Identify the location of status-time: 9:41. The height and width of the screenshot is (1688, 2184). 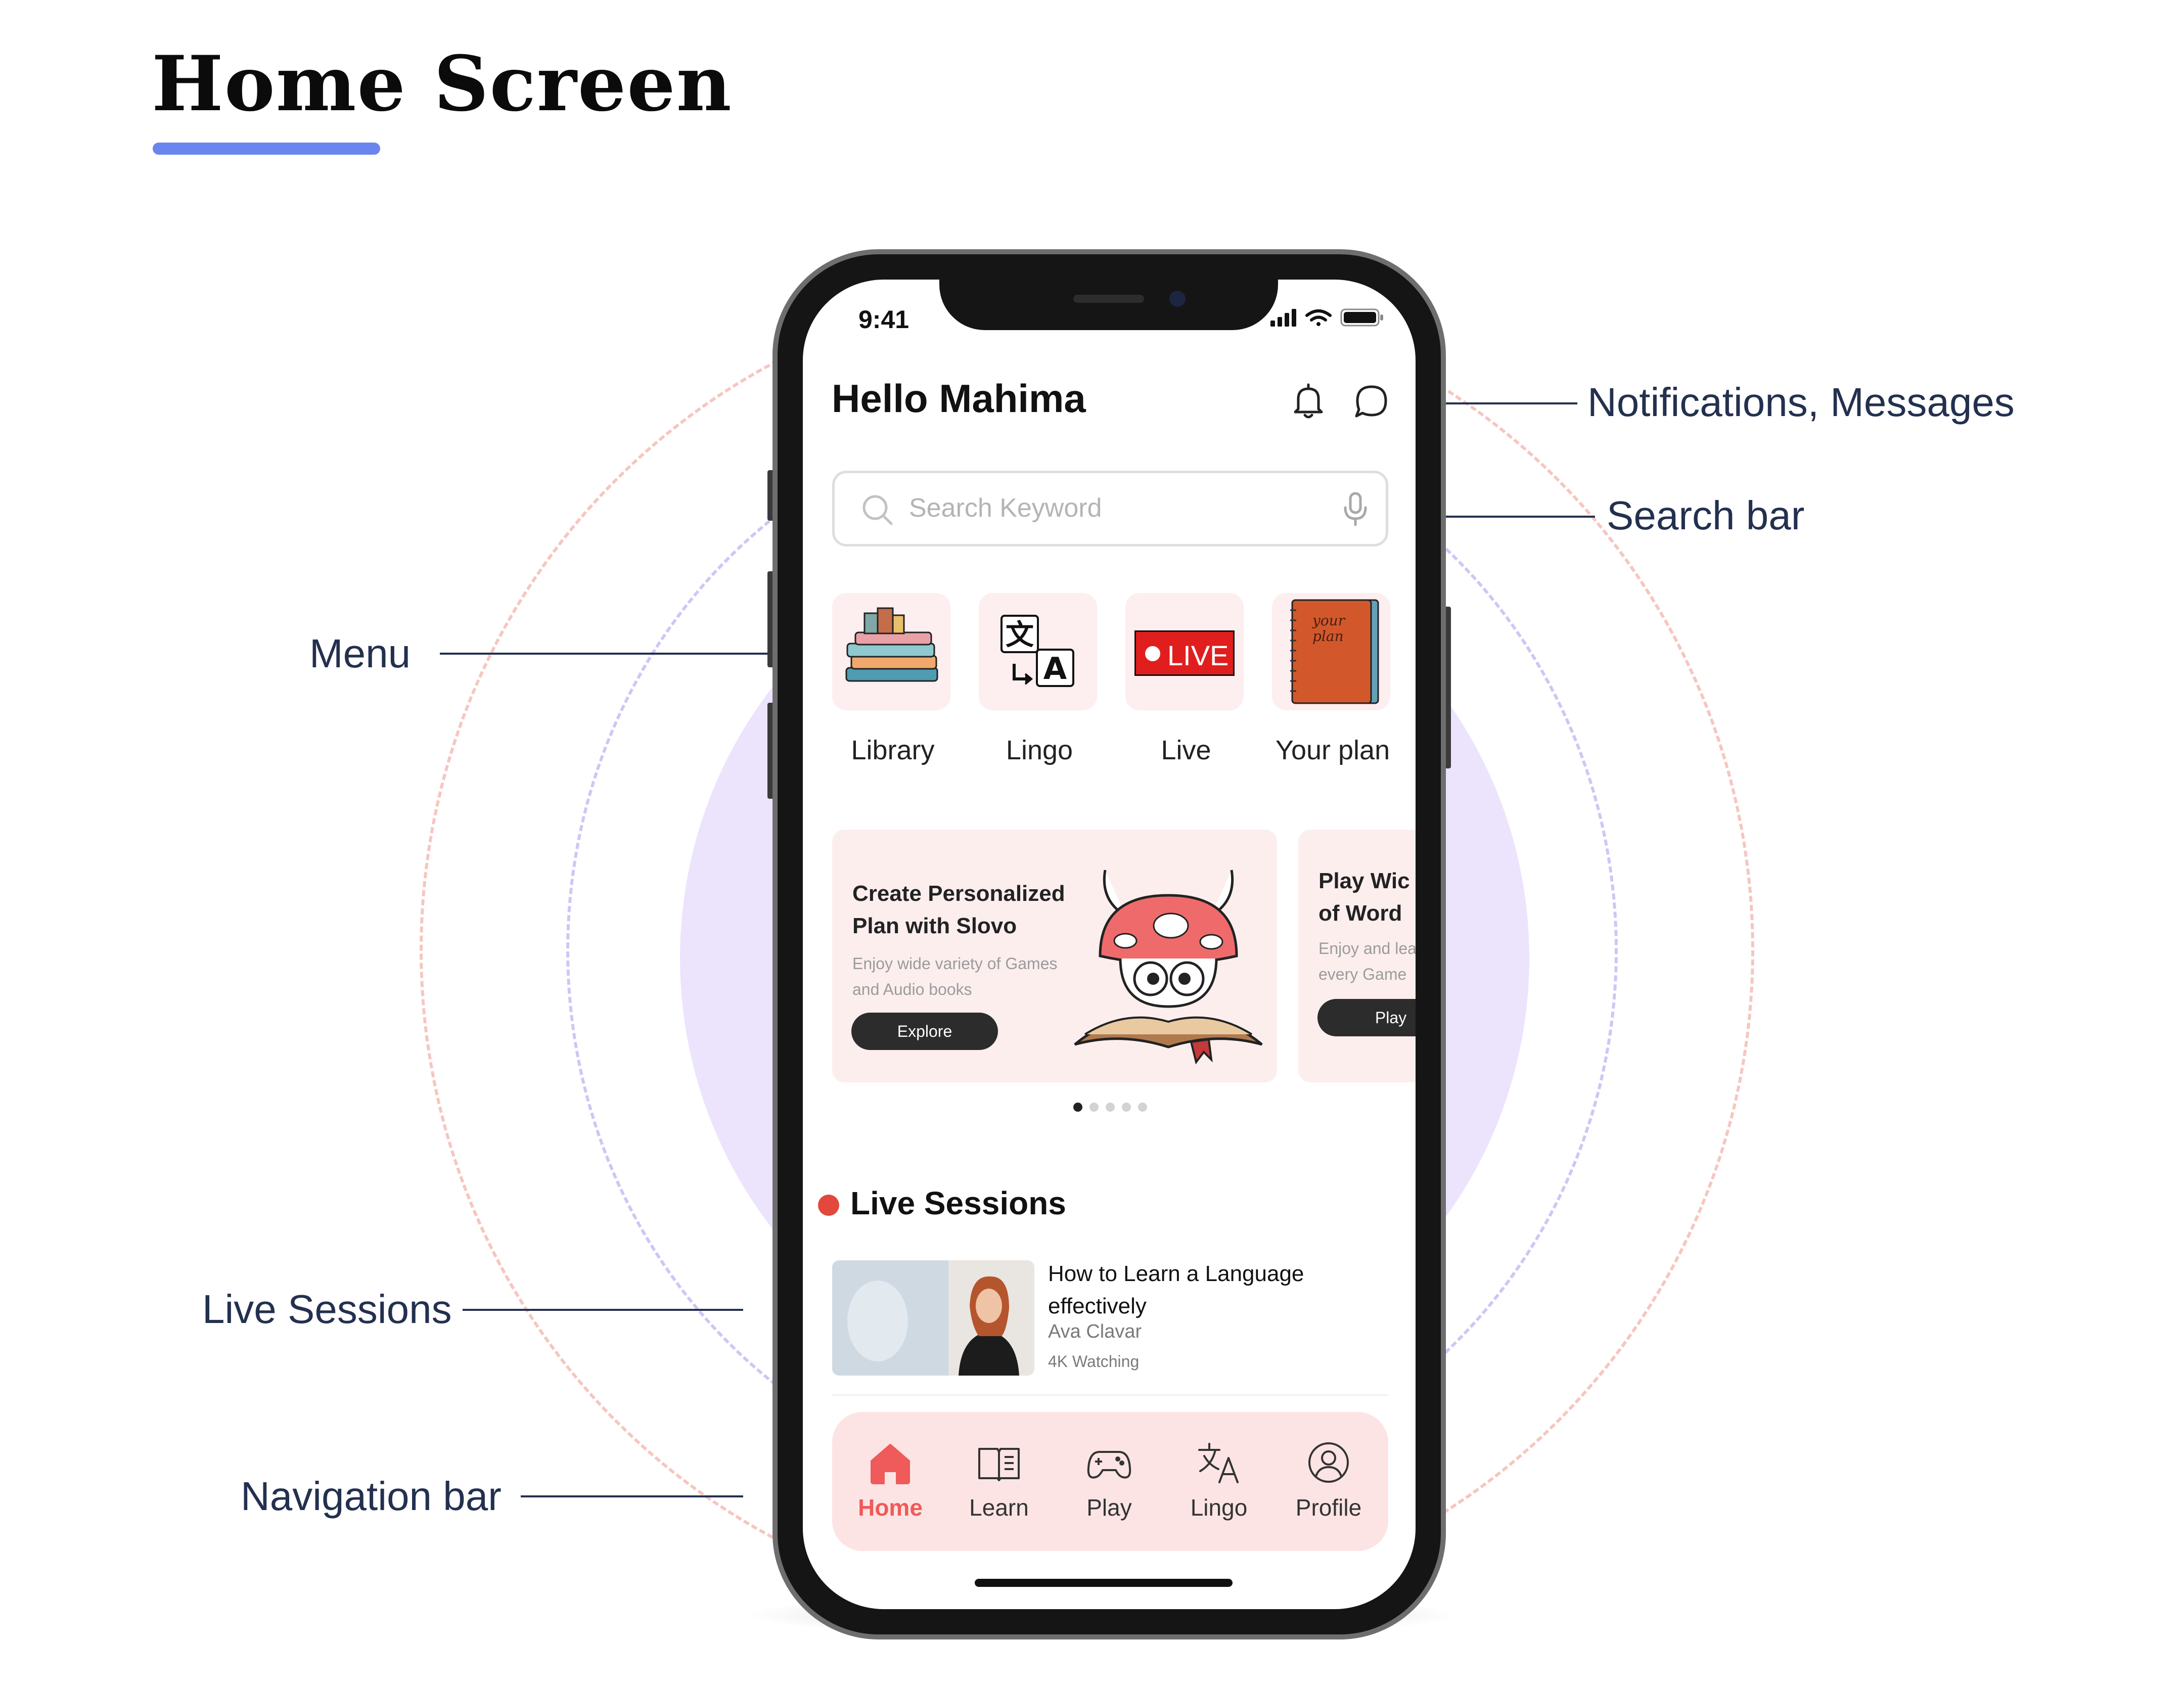
(883, 319).